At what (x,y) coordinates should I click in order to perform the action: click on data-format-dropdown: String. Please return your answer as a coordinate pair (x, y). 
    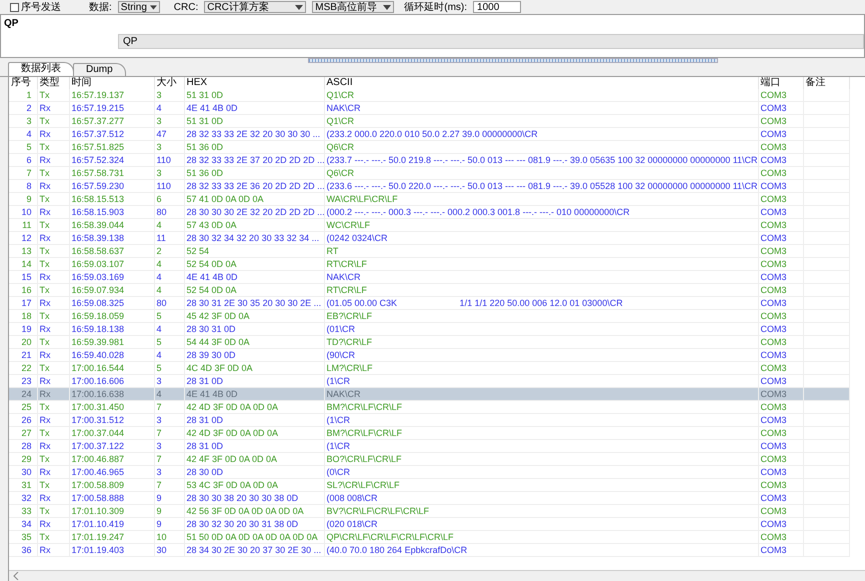
    Looking at the image, I should click on (139, 7).